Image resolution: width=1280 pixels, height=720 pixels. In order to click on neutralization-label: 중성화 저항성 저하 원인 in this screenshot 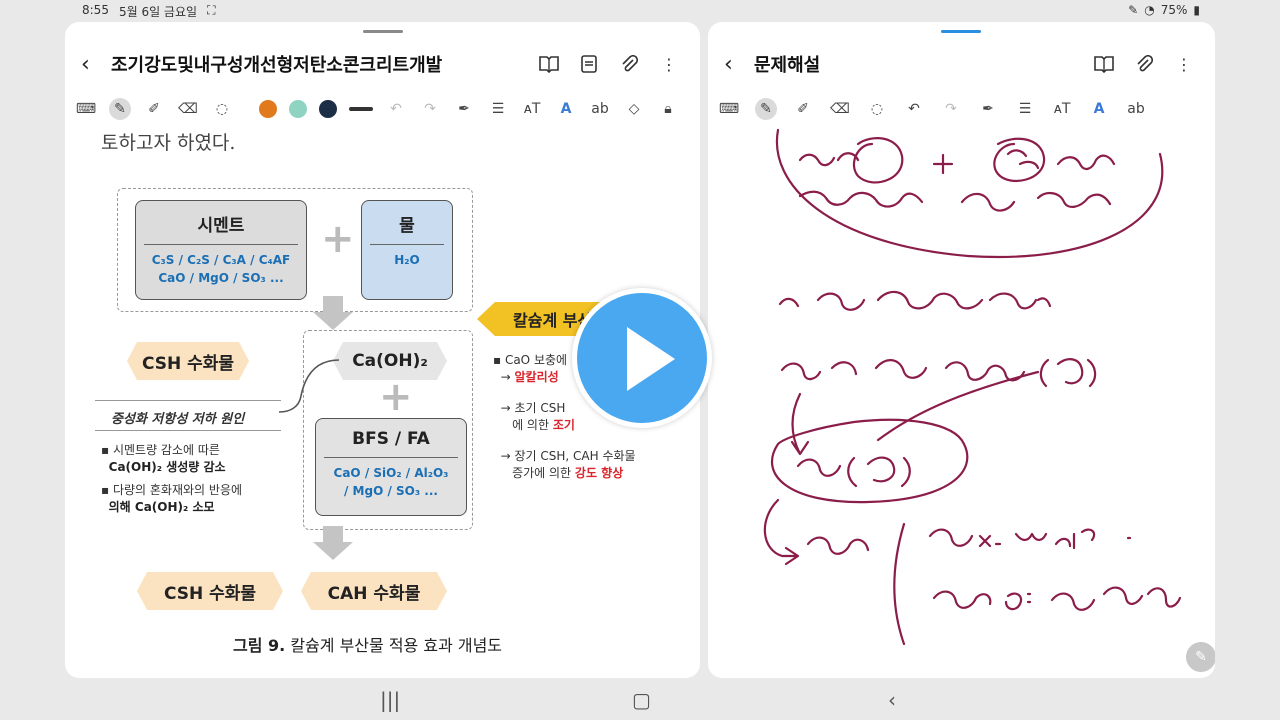, I will do `click(178, 419)`.